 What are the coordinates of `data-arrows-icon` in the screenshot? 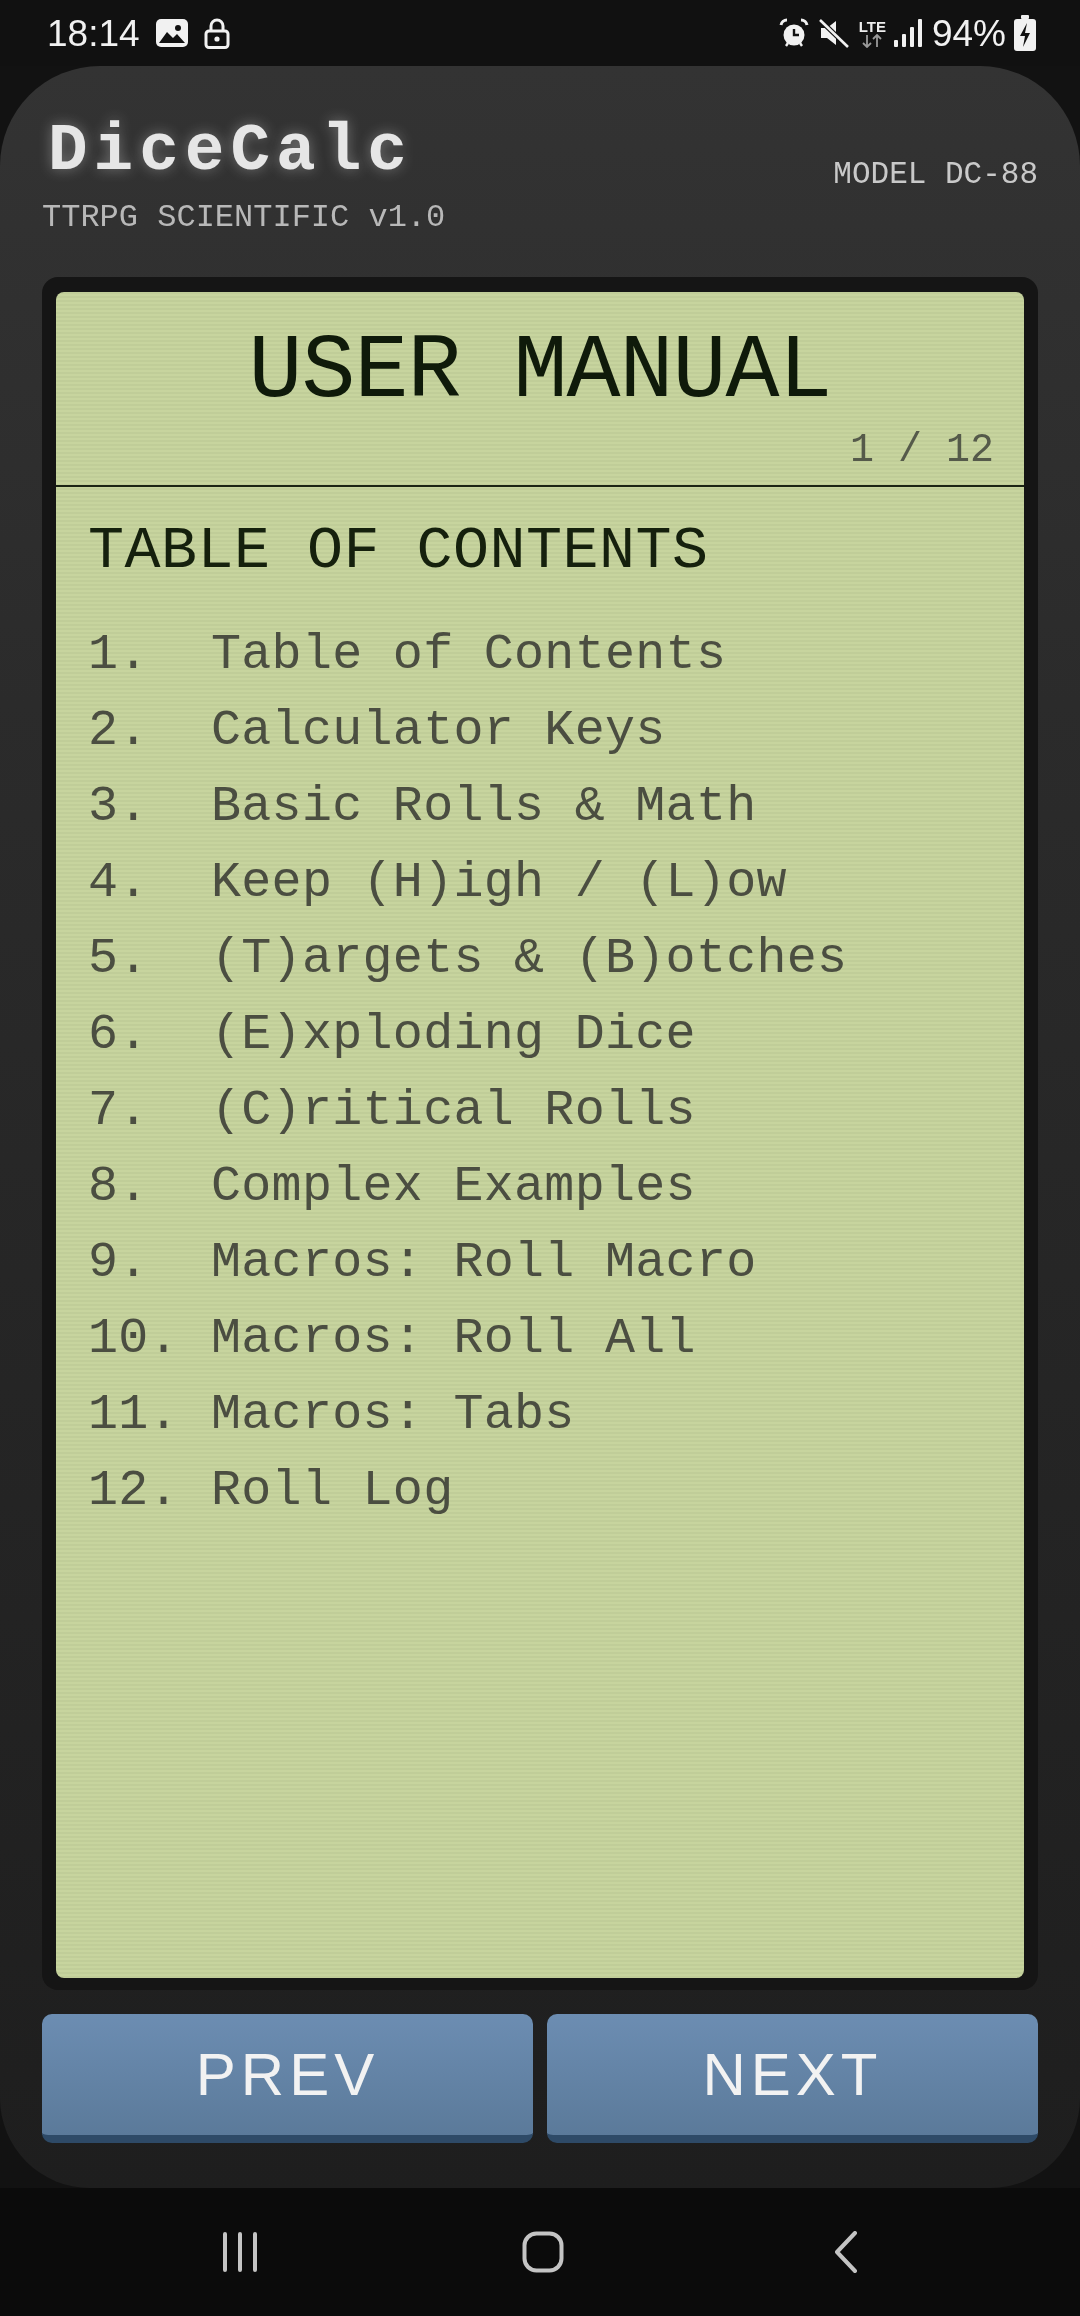 It's located at (872, 40).